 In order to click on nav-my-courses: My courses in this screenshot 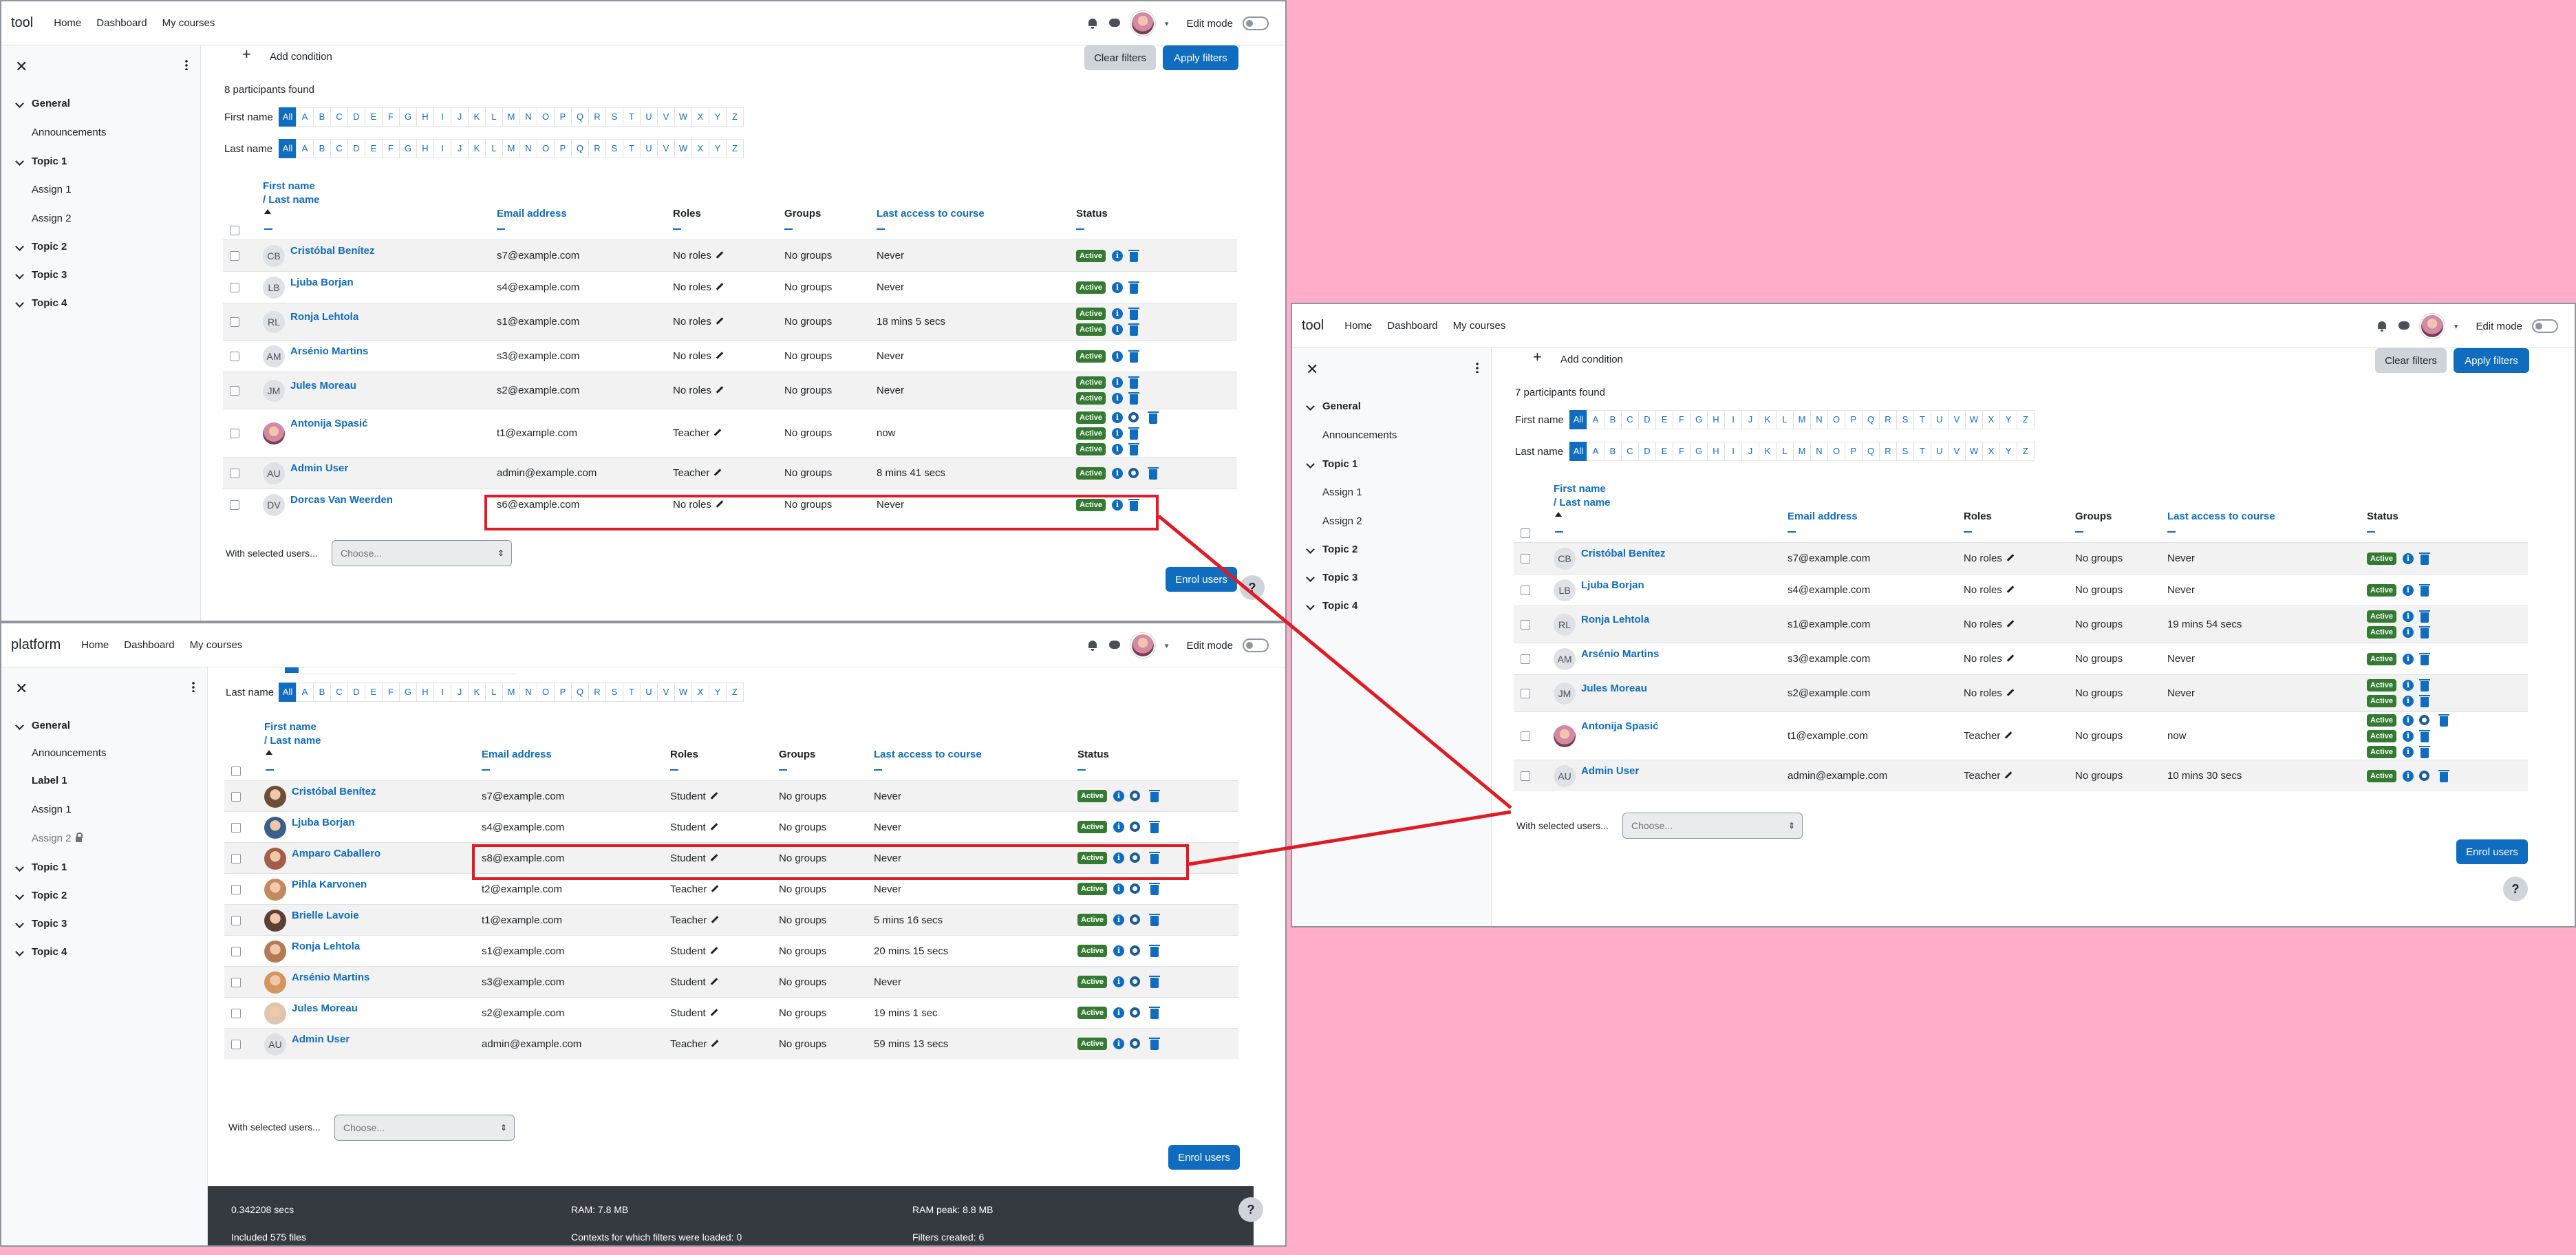, I will do `click(189, 23)`.